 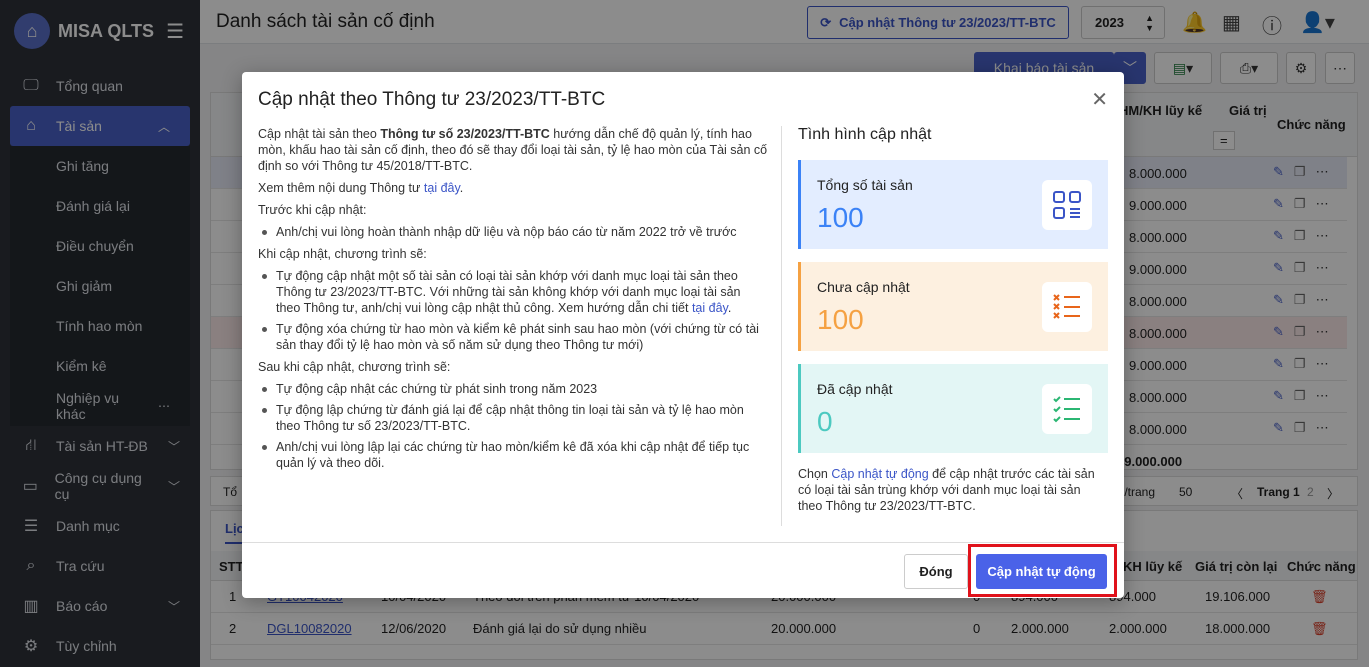 What do you see at coordinates (936, 571) in the screenshot?
I see `close-button: Đóng` at bounding box center [936, 571].